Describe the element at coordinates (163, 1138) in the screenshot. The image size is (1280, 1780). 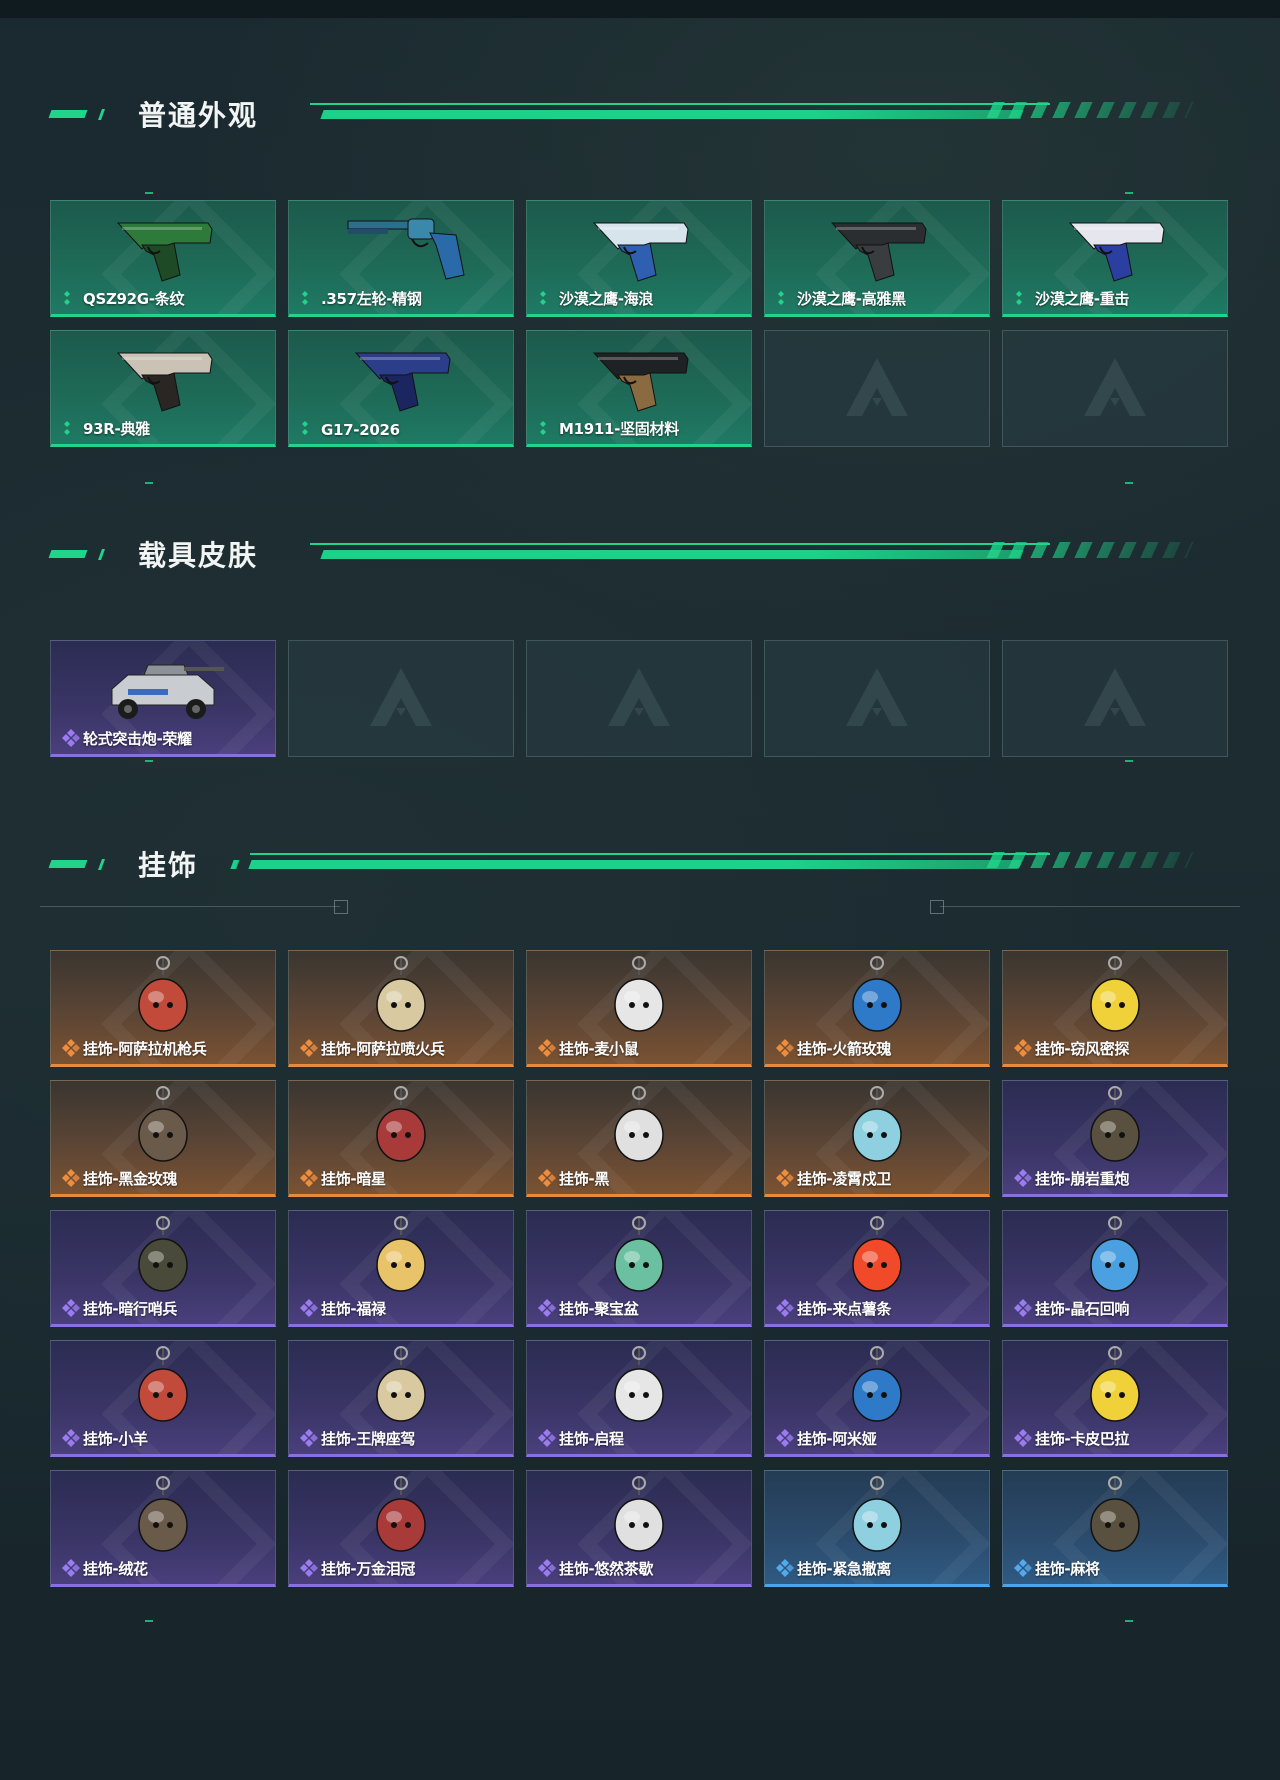
I see `item-card: 挂饰-黑金玫瑰` at that location.